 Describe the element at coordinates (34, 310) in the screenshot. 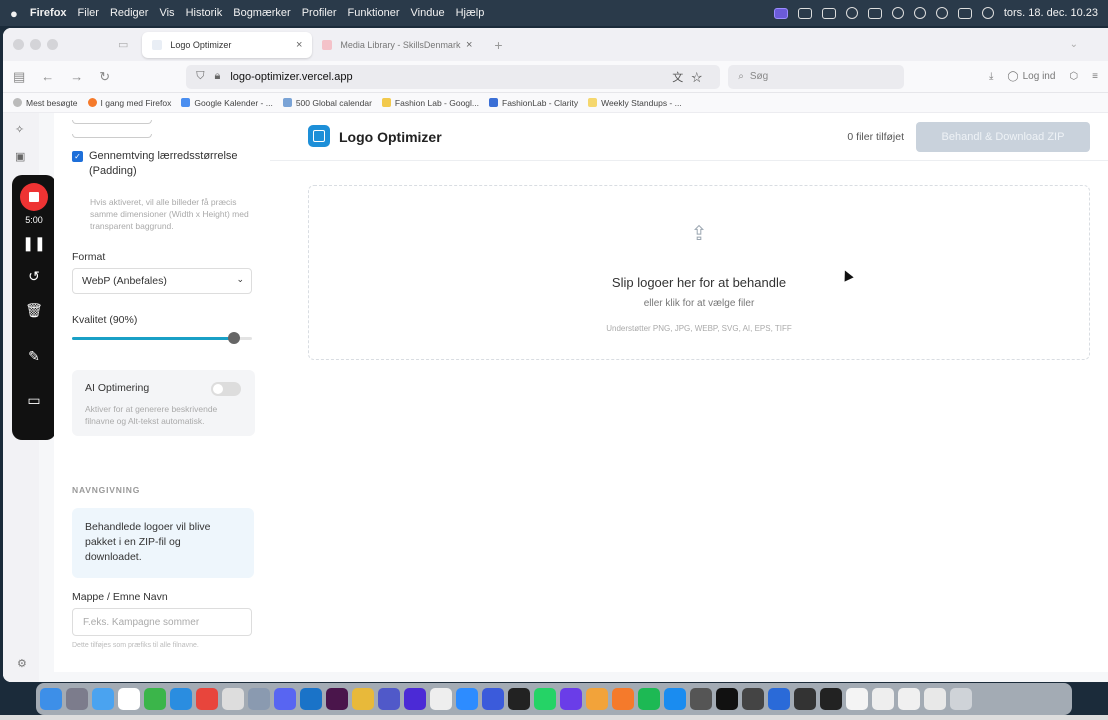

I see `trash-icon: 🗑︎` at that location.